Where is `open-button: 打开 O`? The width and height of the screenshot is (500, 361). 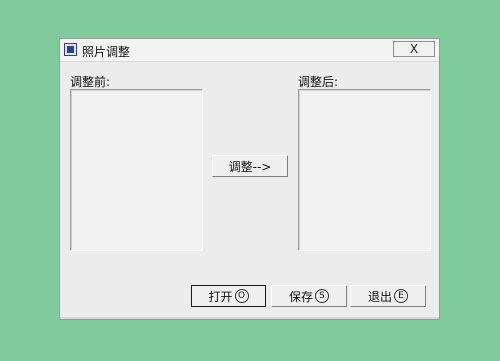
open-button: 打开 O is located at coordinates (228, 296).